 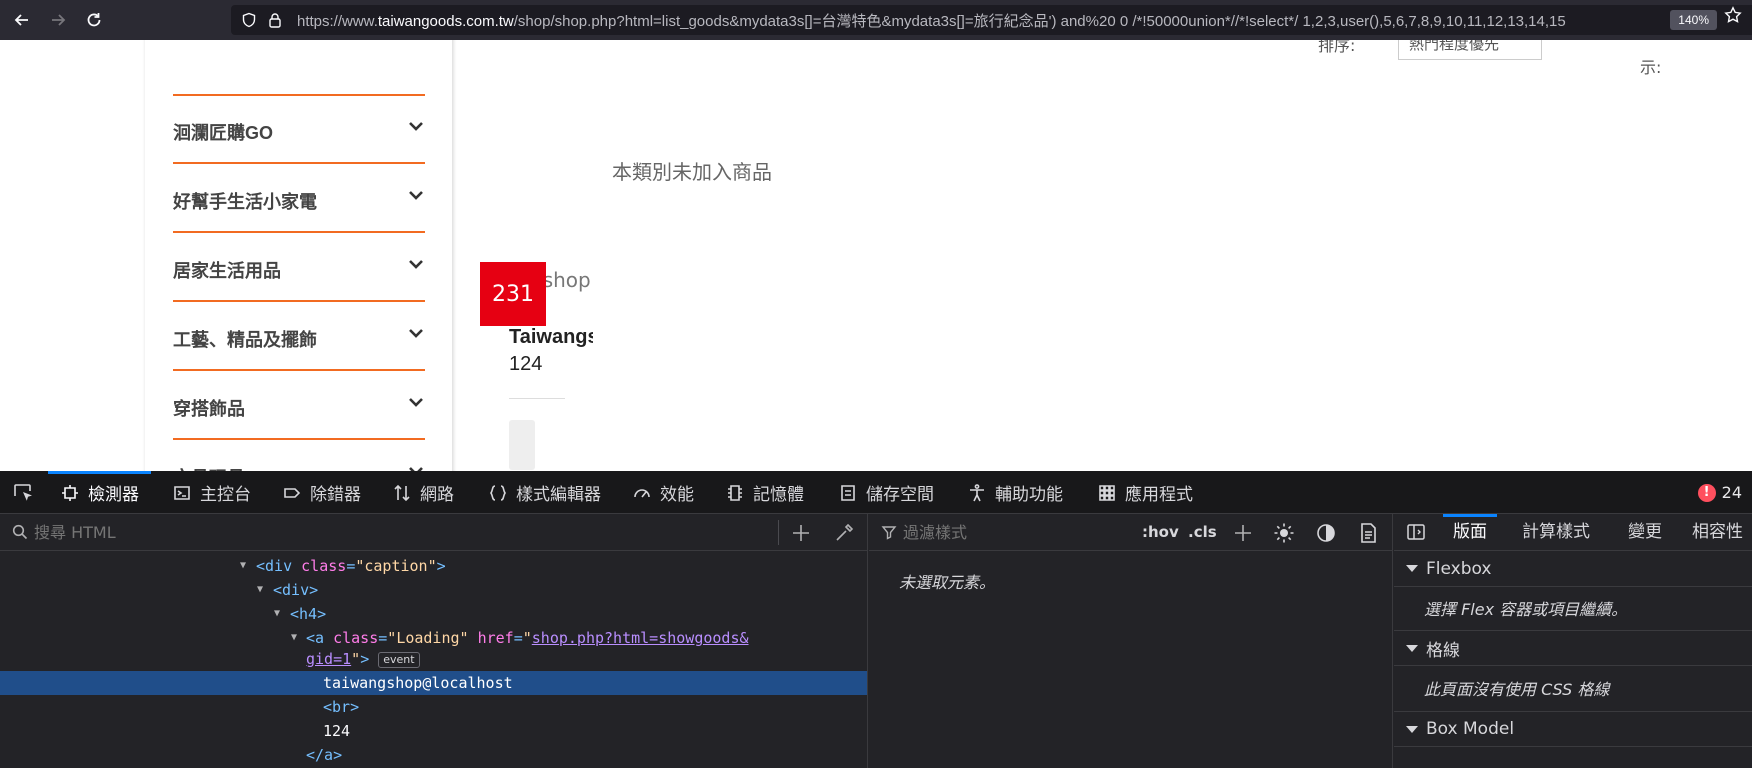 What do you see at coordinates (337, 731) in the screenshot?
I see `number-text-node: 124` at bounding box center [337, 731].